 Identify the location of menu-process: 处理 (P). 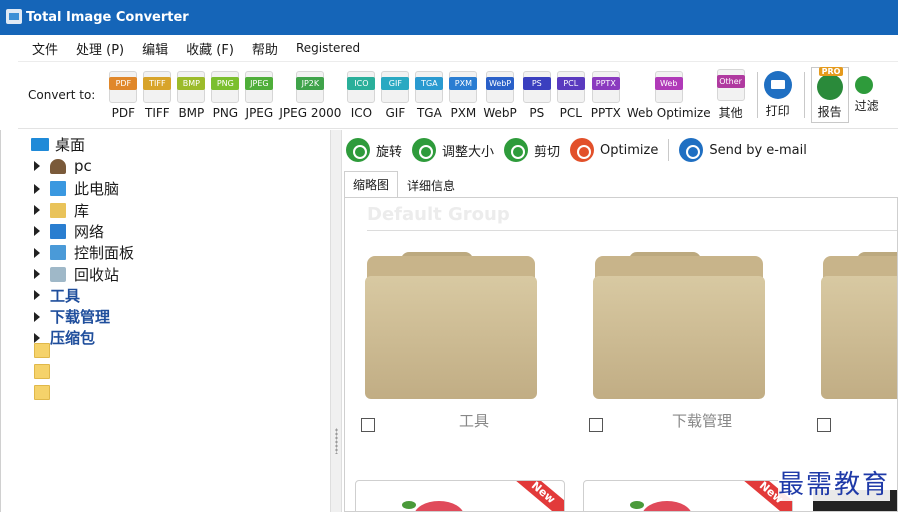
(100, 48).